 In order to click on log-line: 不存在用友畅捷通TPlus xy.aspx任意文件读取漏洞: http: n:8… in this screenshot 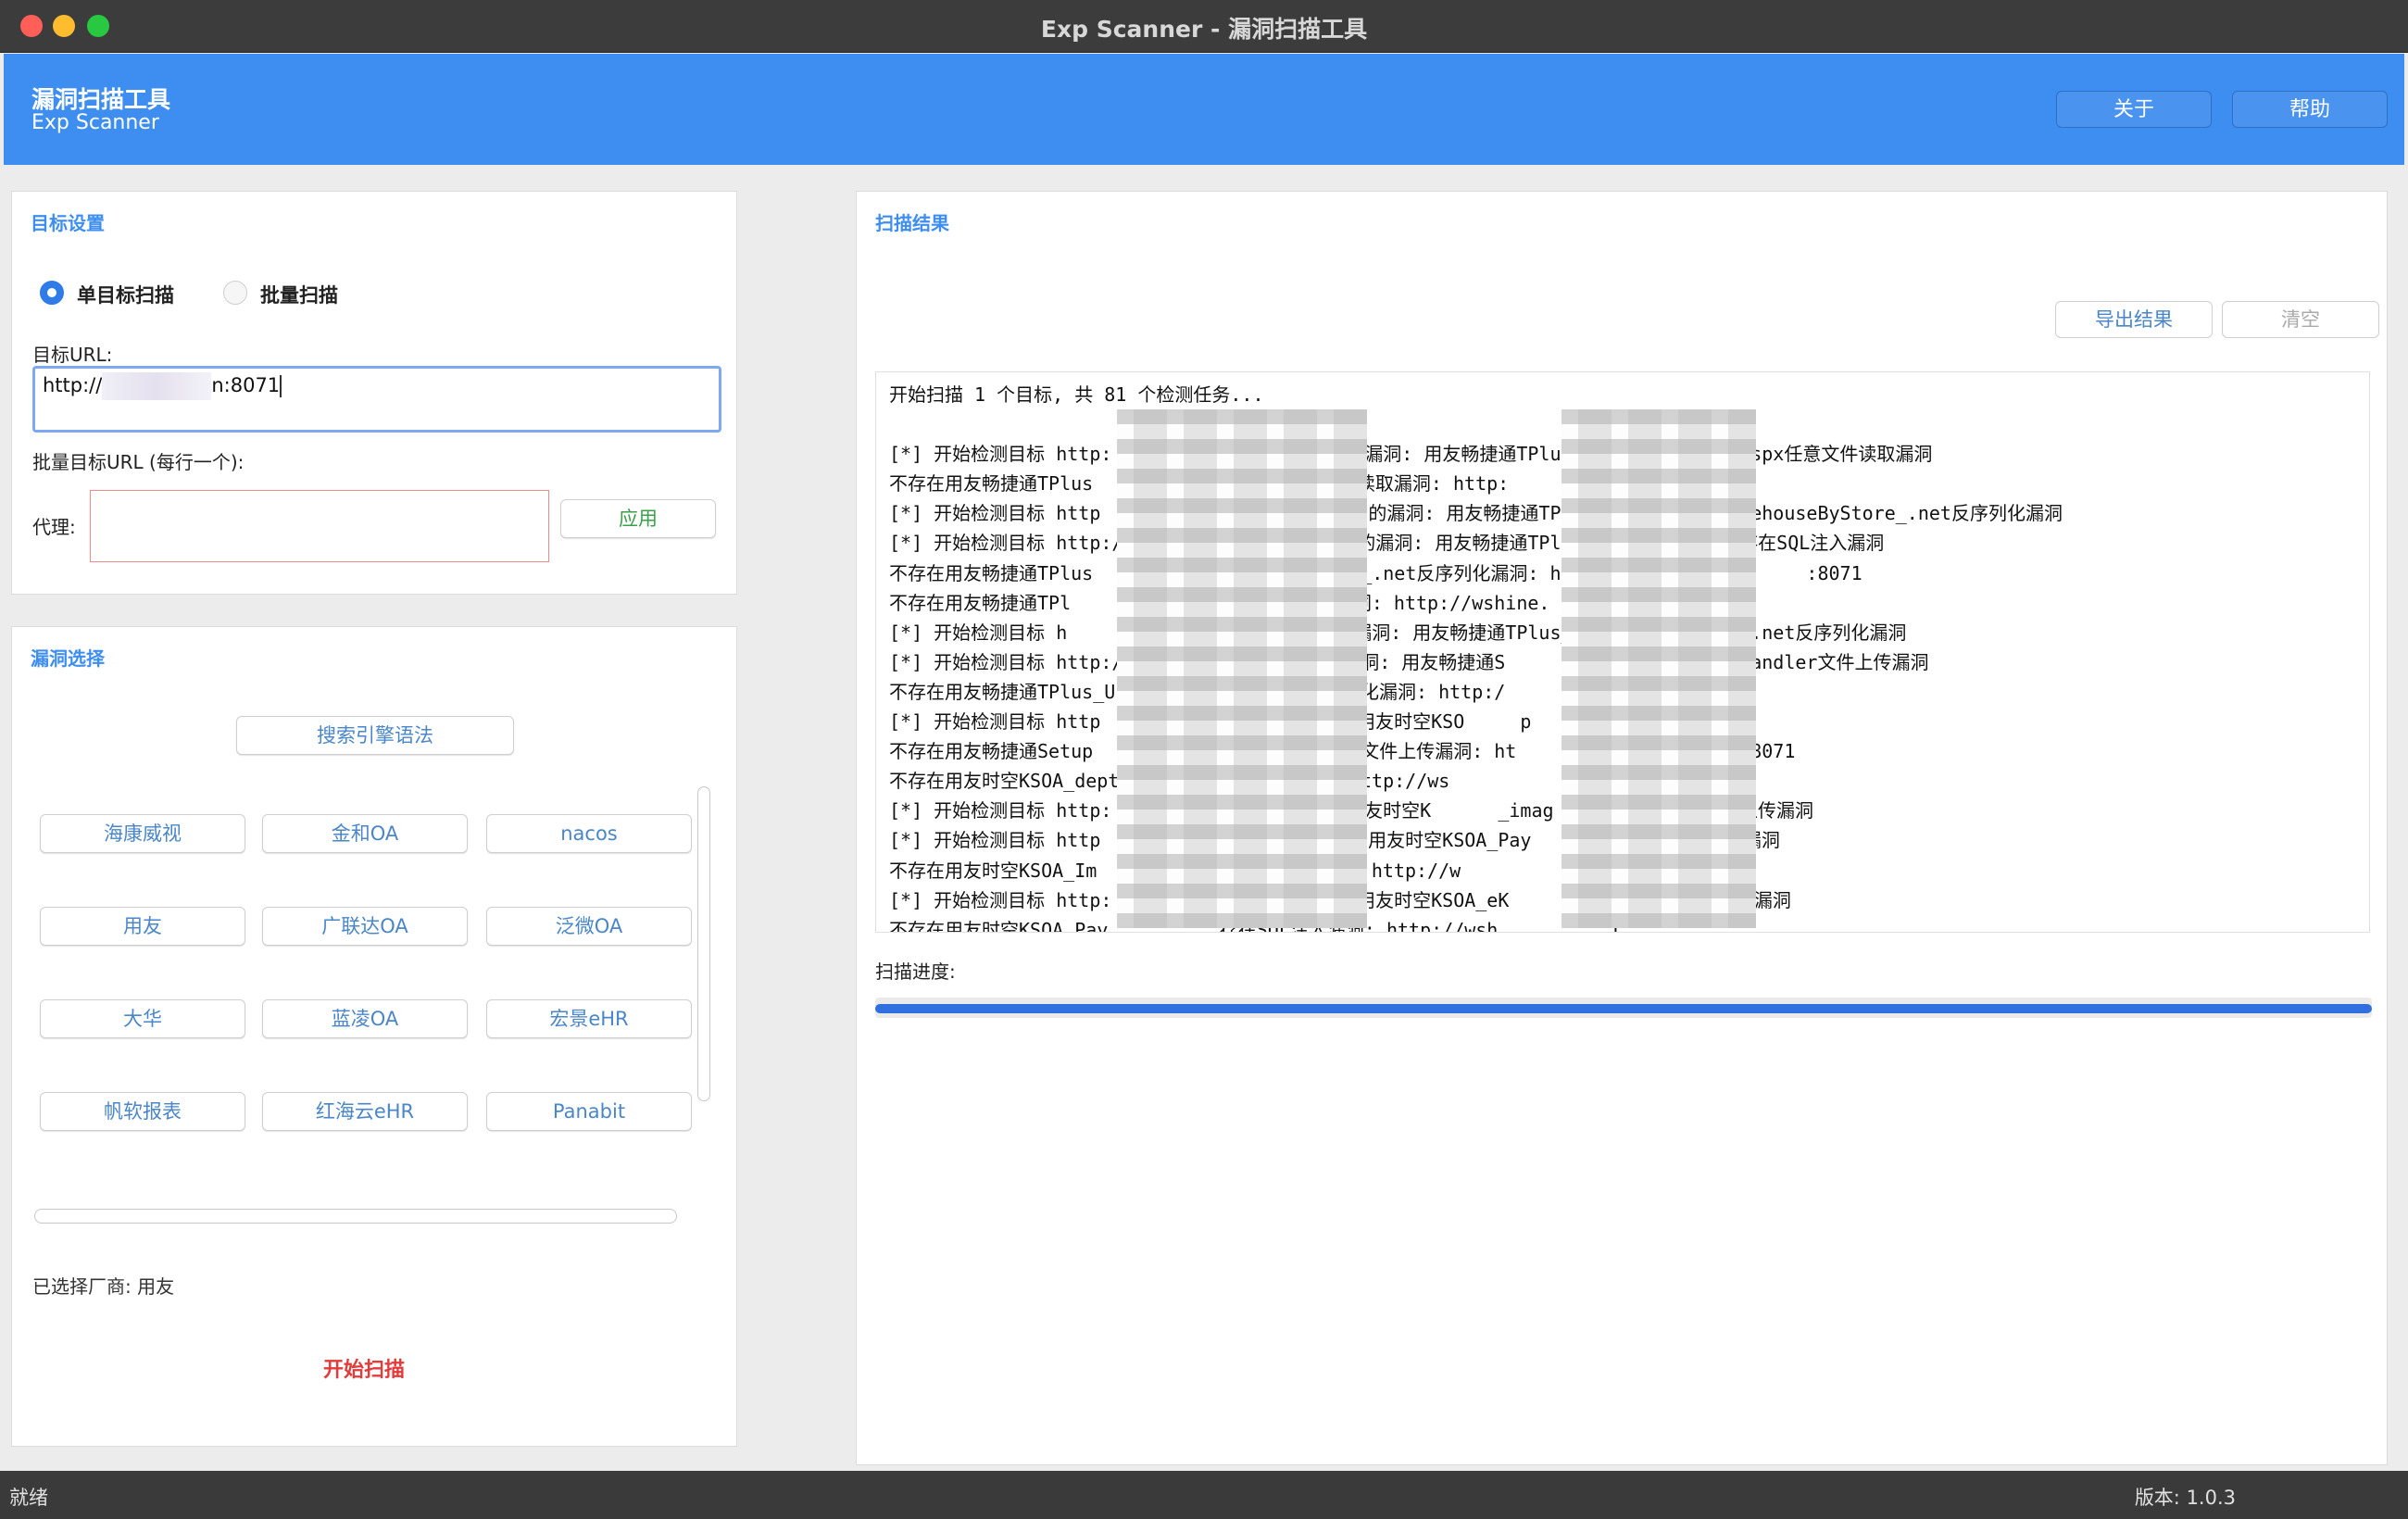, I will do `click(1322, 484)`.